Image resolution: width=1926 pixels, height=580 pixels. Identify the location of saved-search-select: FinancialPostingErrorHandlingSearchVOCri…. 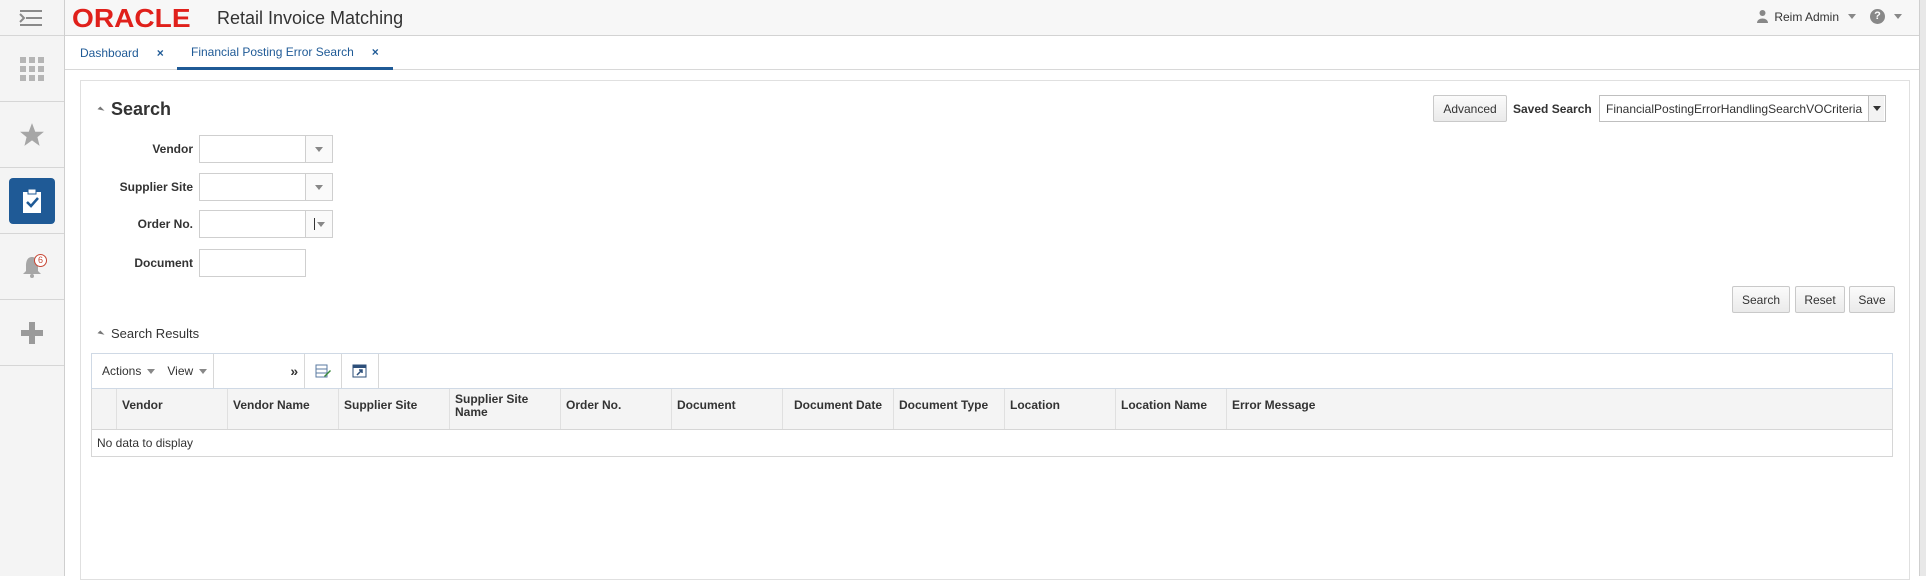
(1742, 108).